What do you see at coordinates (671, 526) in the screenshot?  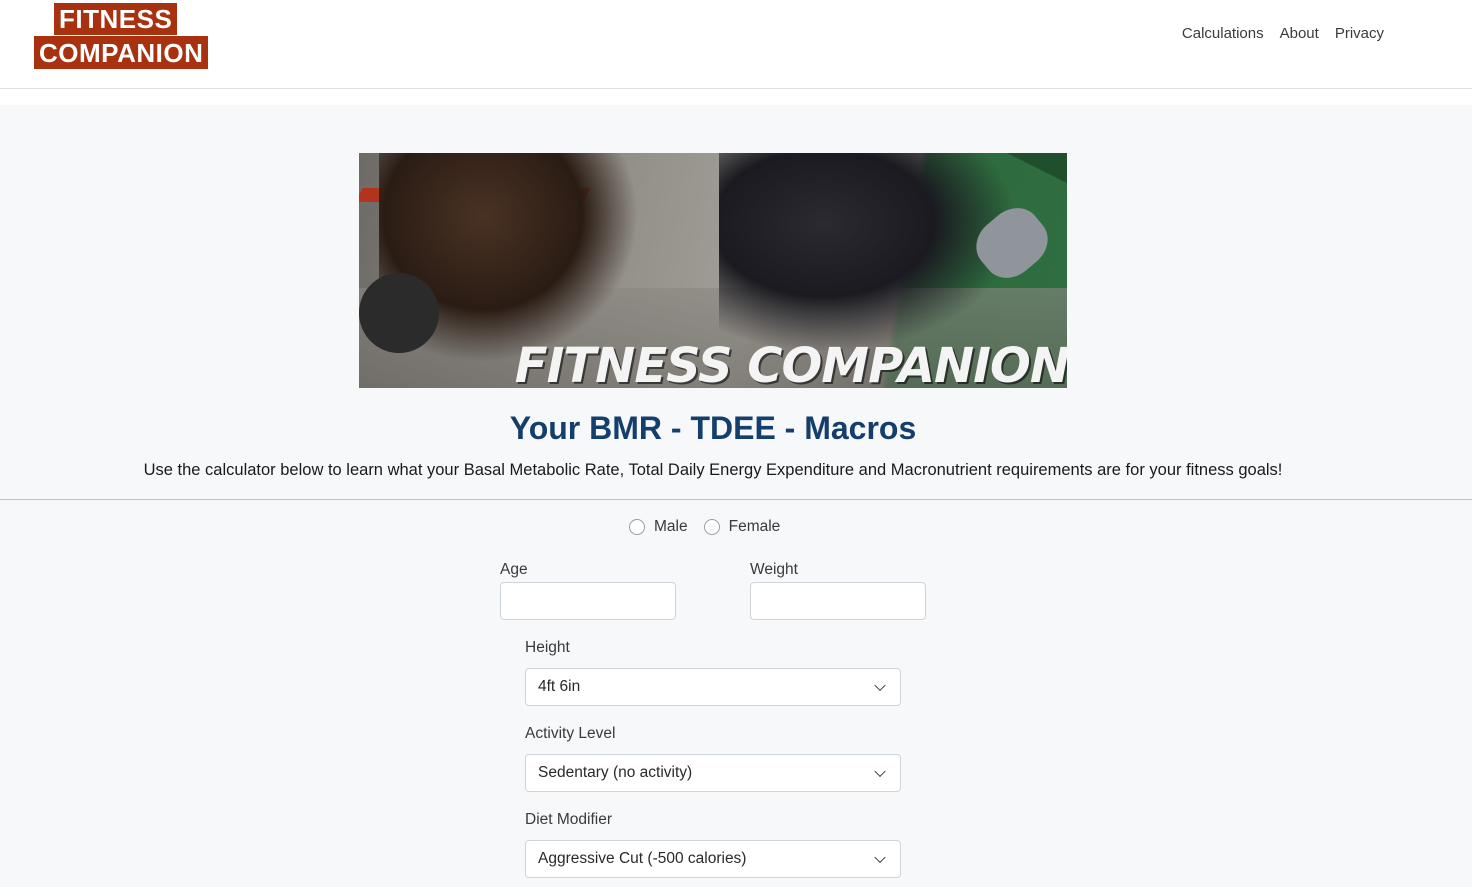 I see `gender-male-label: Male` at bounding box center [671, 526].